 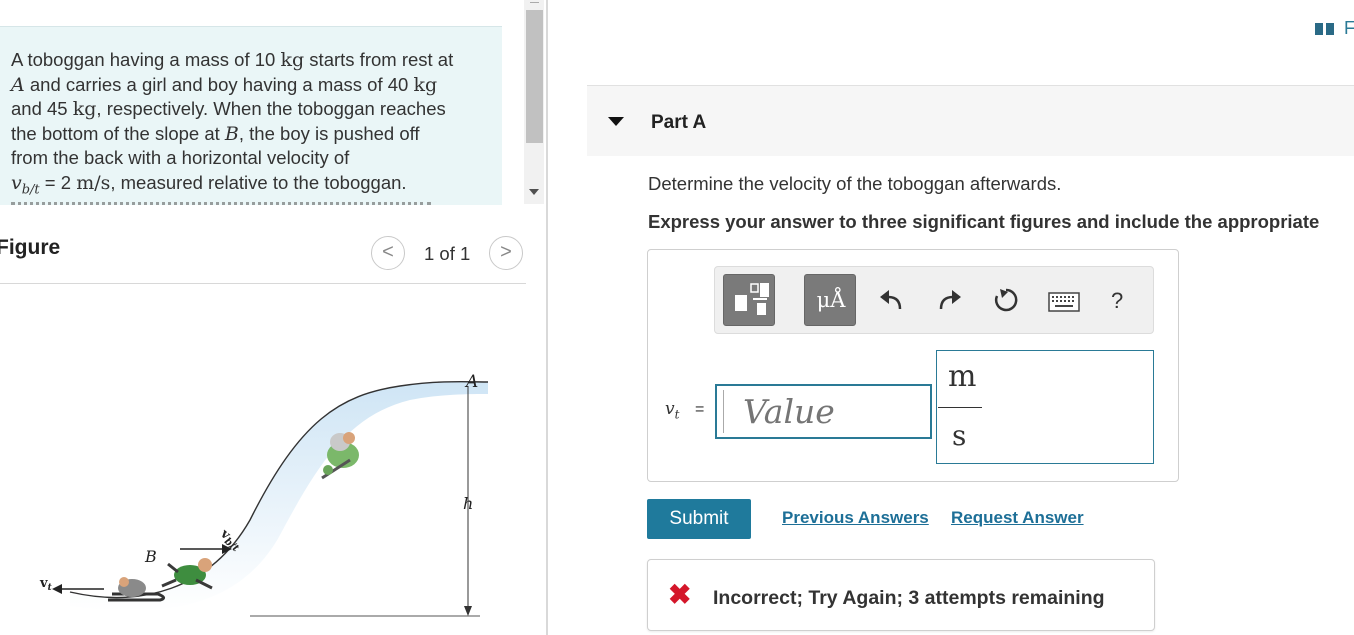 What do you see at coordinates (379, 59) in the screenshot?
I see `problem-line: starts from rest at` at bounding box center [379, 59].